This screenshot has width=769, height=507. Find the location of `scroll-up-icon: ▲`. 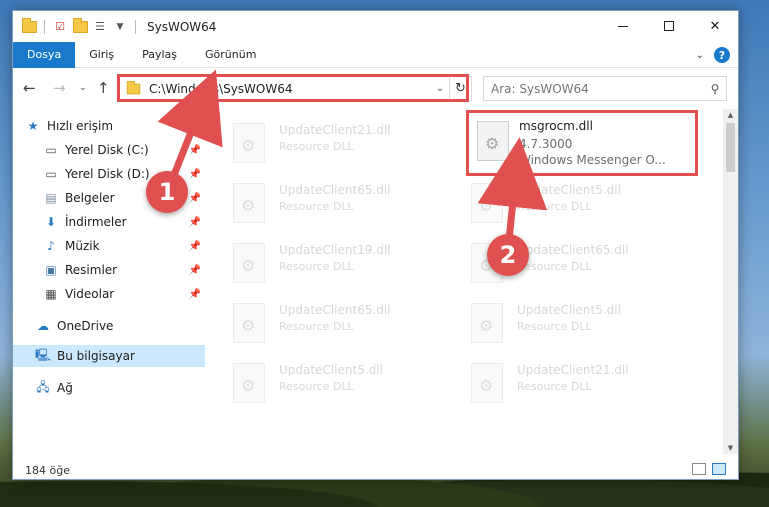

scroll-up-icon: ▲ is located at coordinates (730, 115).